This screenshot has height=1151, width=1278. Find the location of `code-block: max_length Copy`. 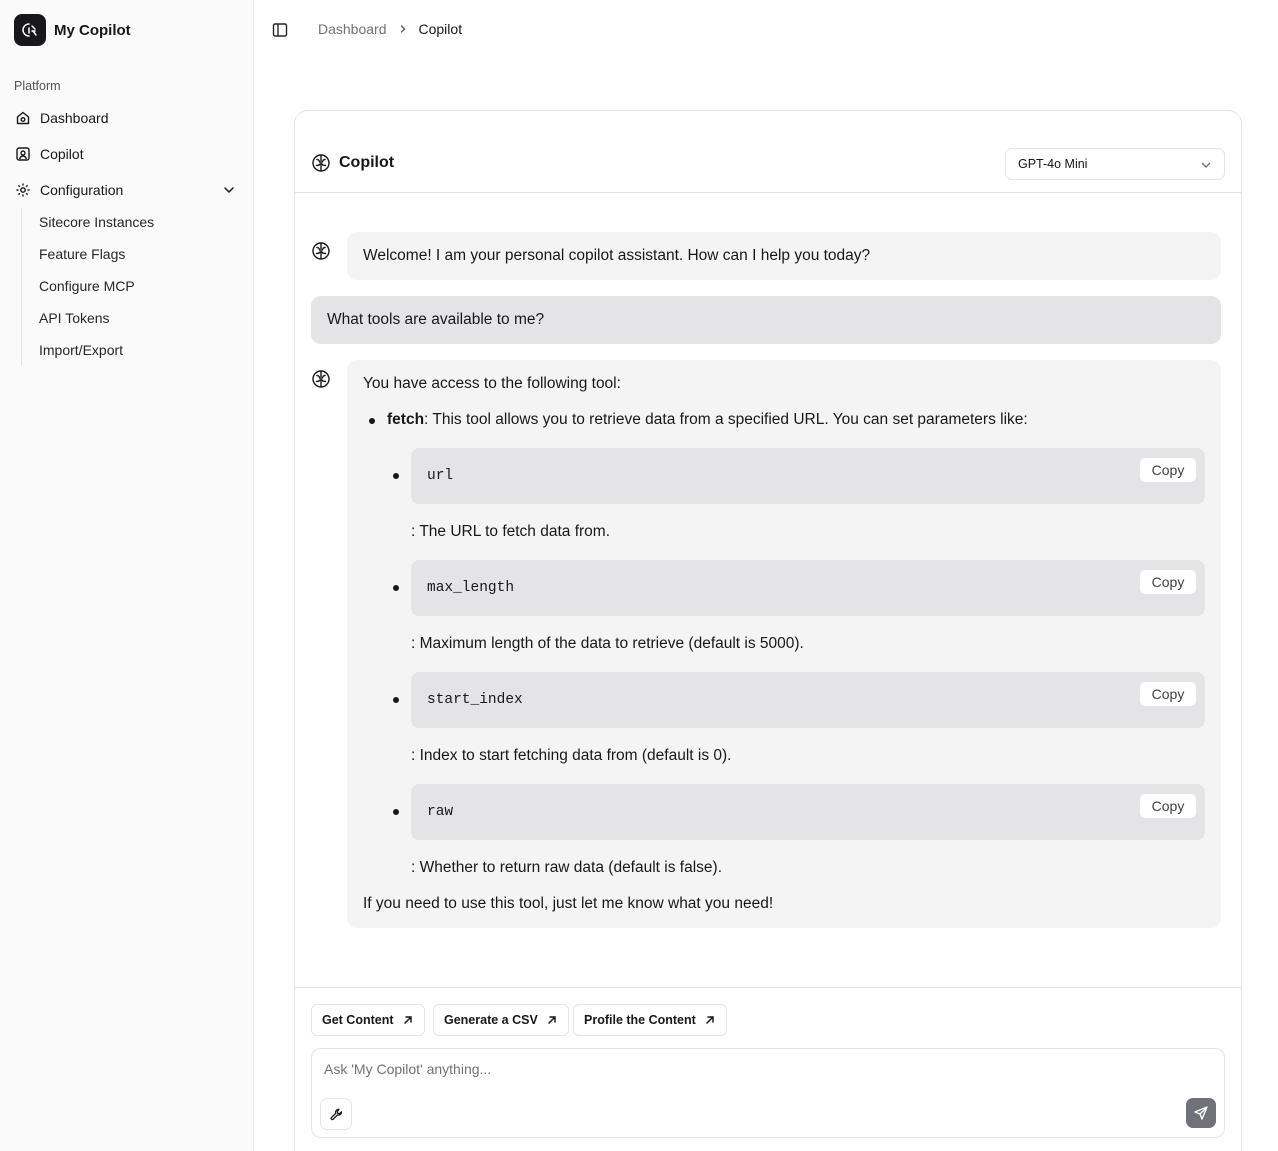

code-block: max_length Copy is located at coordinates (808, 588).